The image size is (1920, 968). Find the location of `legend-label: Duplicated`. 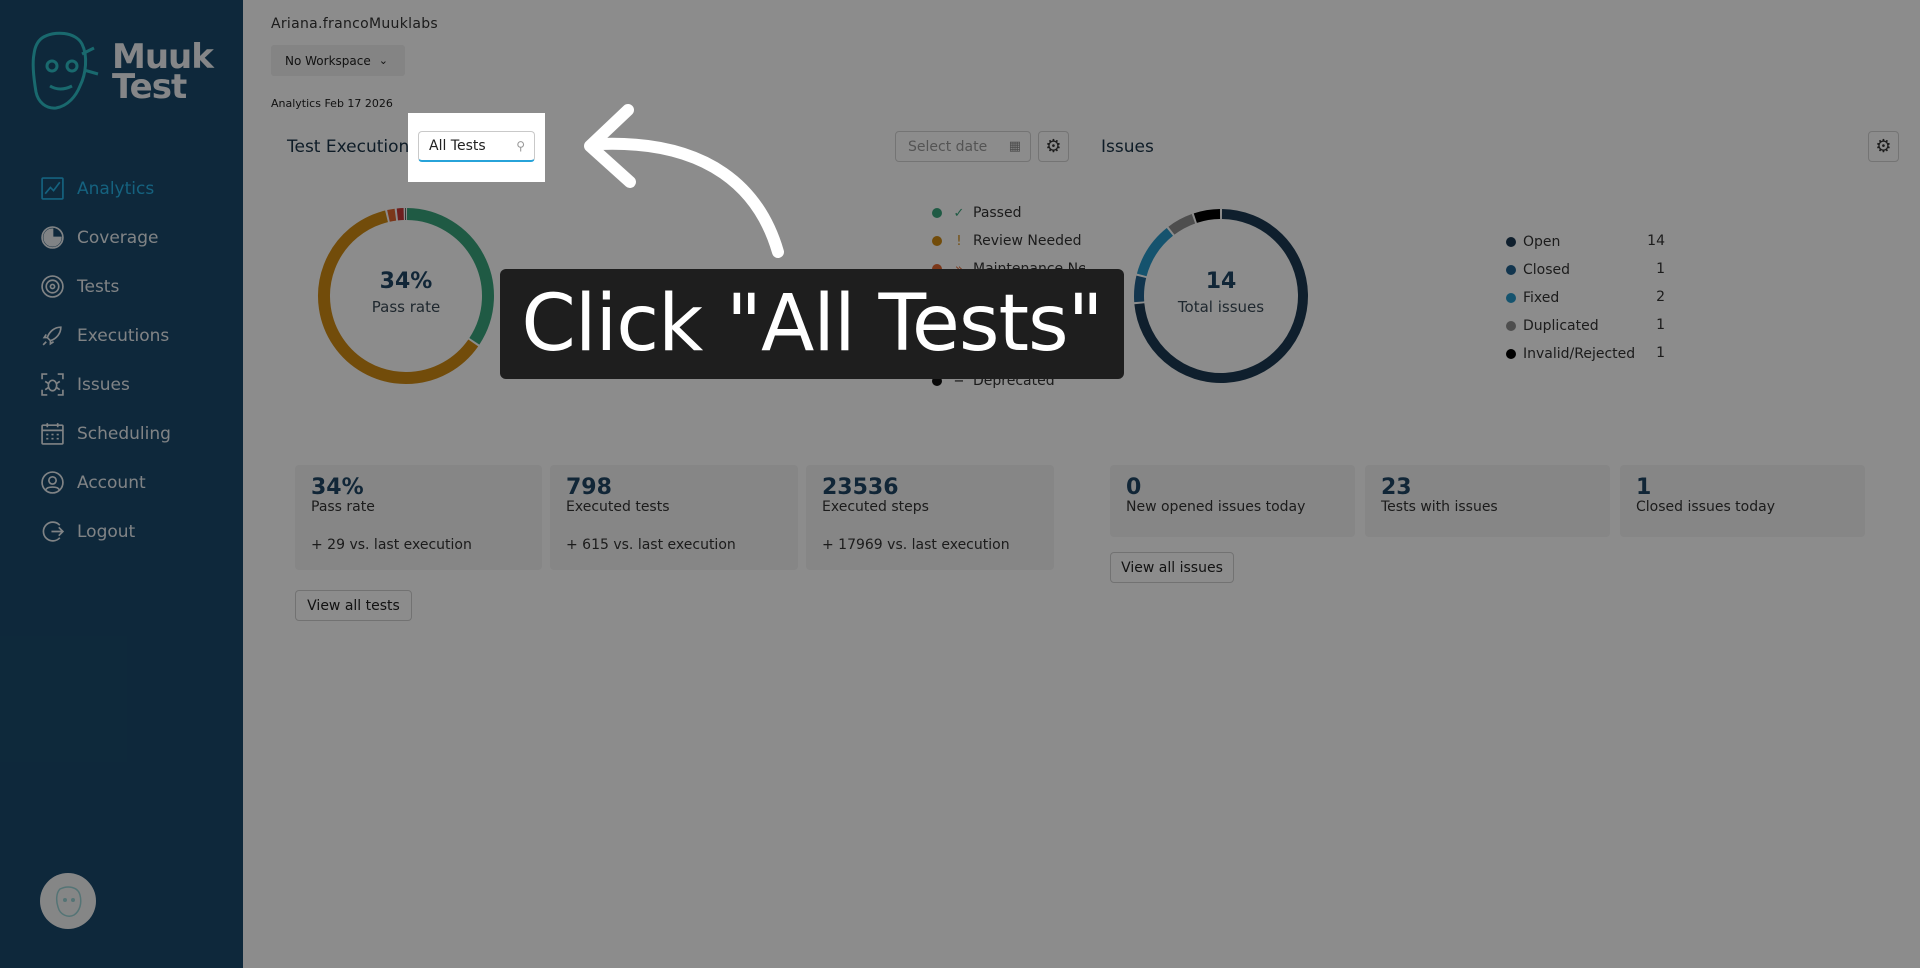

legend-label: Duplicated is located at coordinates (1561, 326).